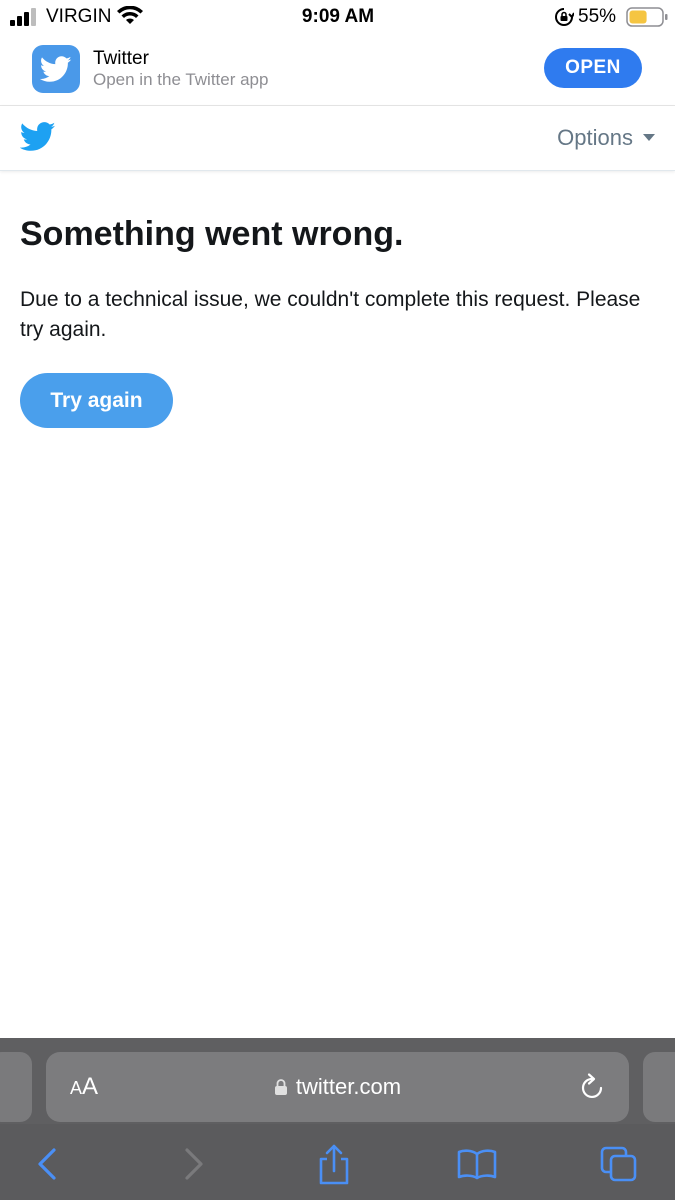 The height and width of the screenshot is (1200, 675). What do you see at coordinates (564, 17) in the screenshot?
I see `rotation-lock-icon` at bounding box center [564, 17].